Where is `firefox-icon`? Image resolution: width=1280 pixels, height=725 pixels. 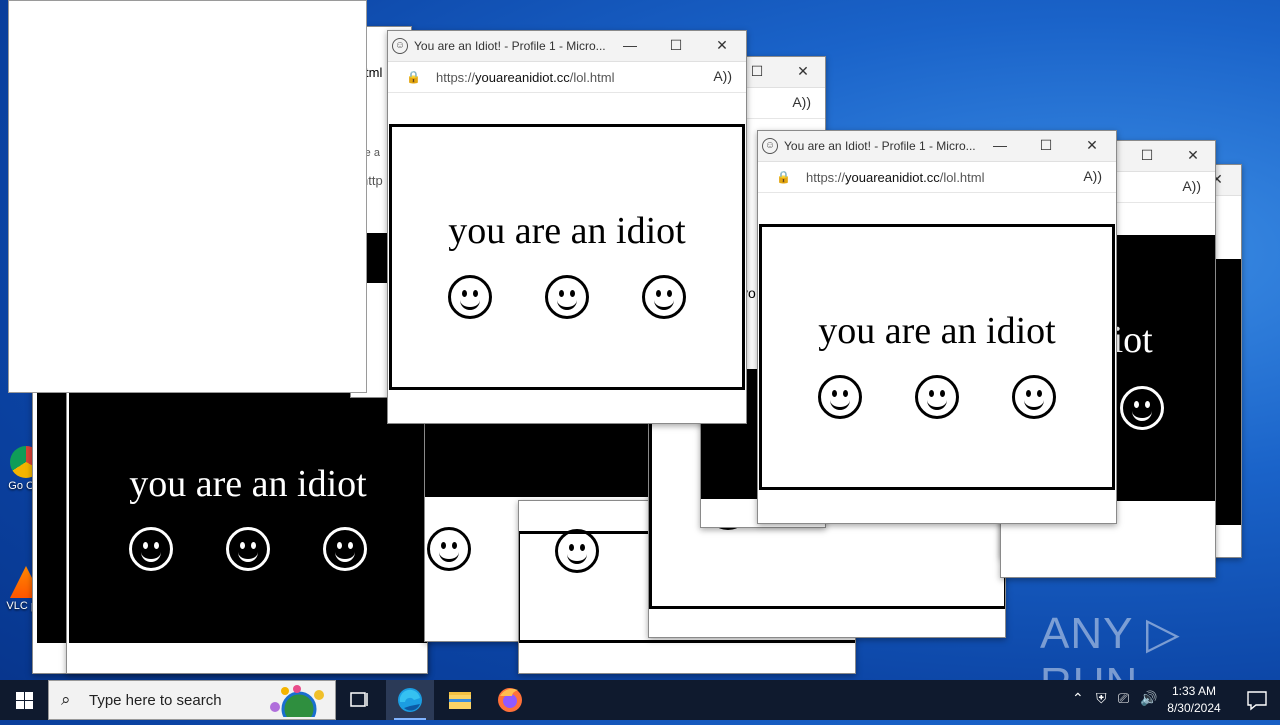
firefox-icon is located at coordinates (510, 700).